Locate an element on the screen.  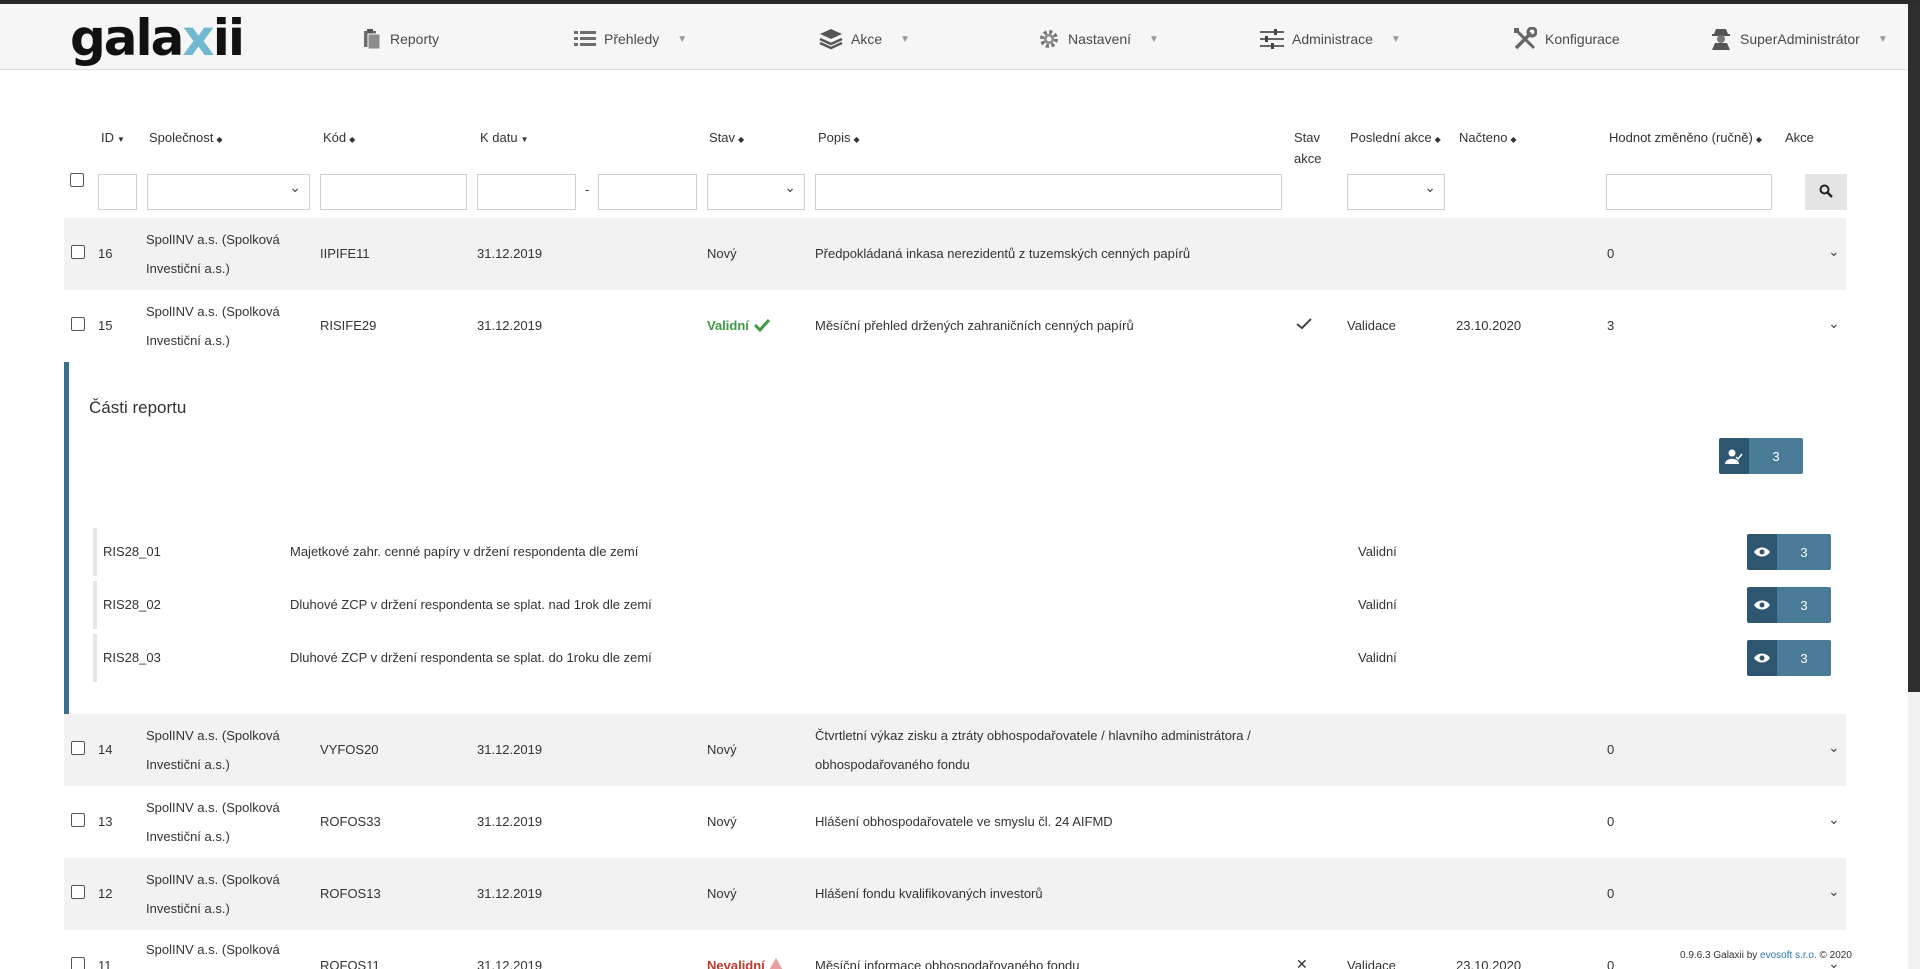
nav-prehledy: Přehledy ▼ is located at coordinates (630, 39).